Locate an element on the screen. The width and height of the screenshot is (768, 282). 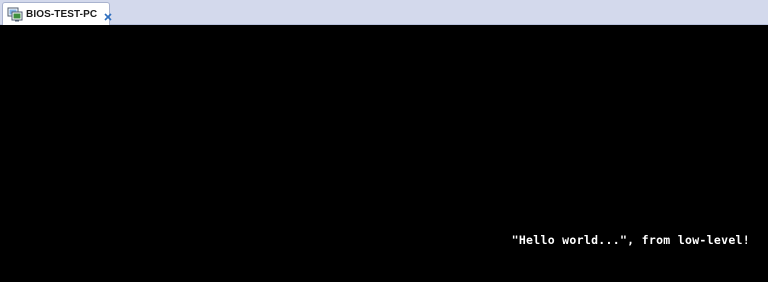
close-icon is located at coordinates (108, 15).